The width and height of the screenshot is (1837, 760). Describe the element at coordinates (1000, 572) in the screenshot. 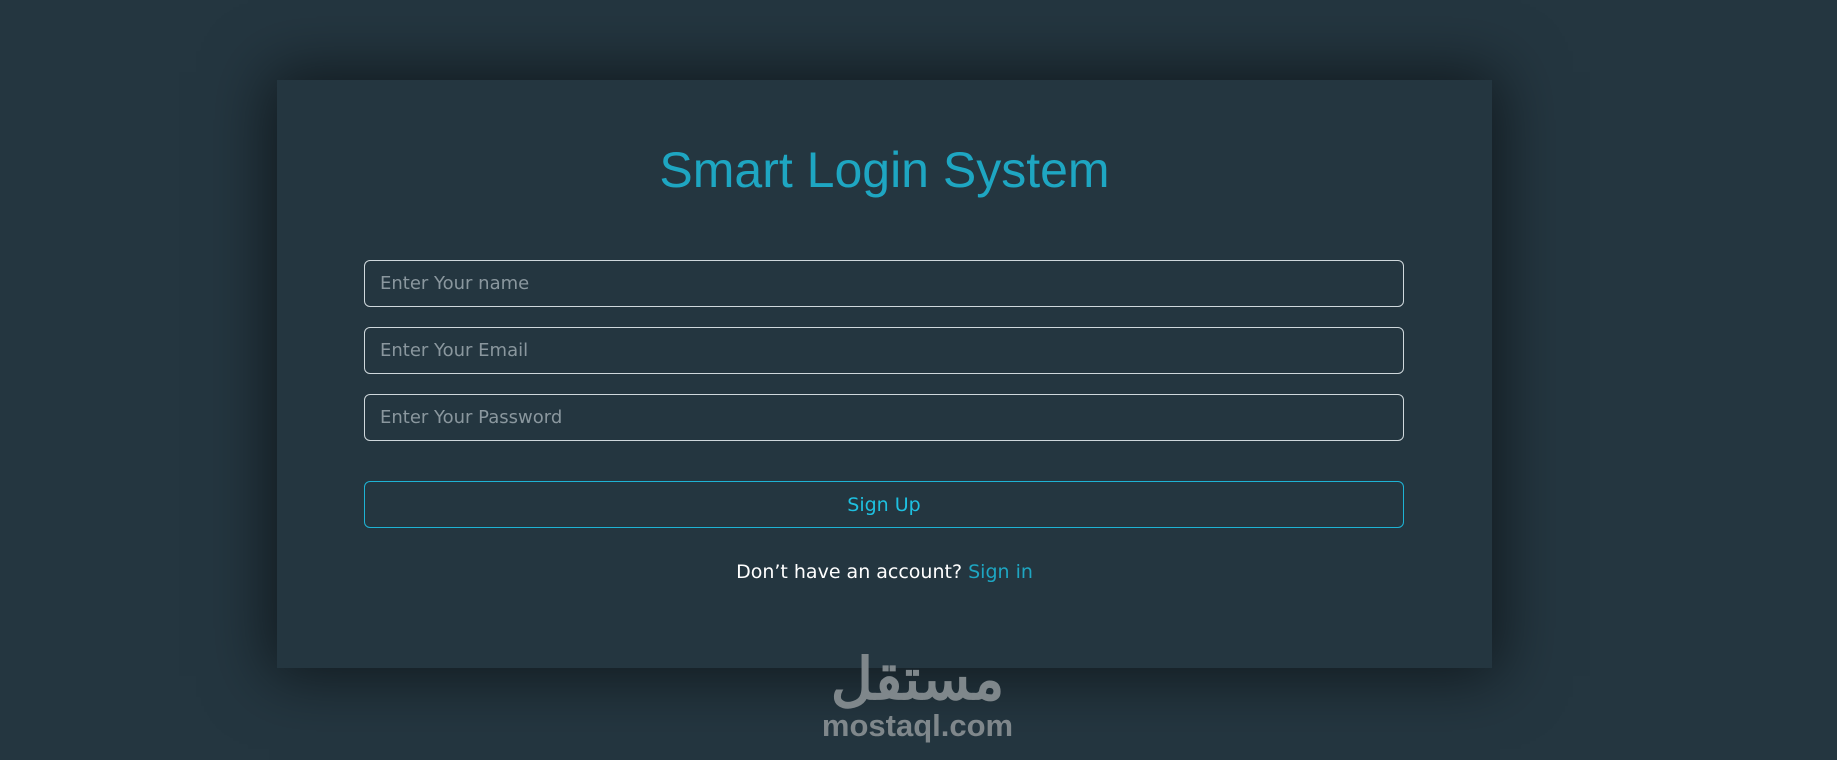

I see `sign-in-link: Sign in` at that location.